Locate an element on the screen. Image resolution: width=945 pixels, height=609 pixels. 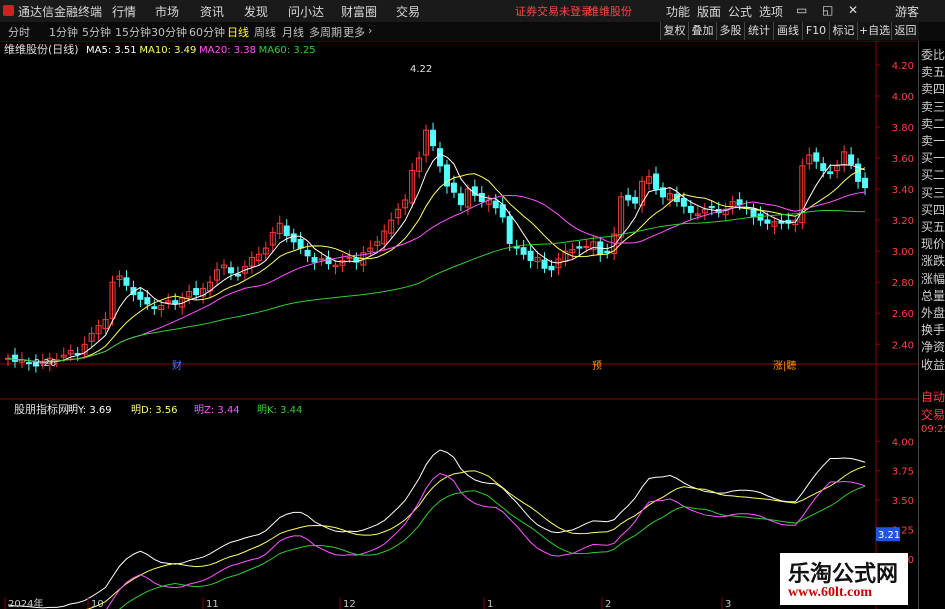
sidebar-item: 交易 is located at coordinates (933, 414).